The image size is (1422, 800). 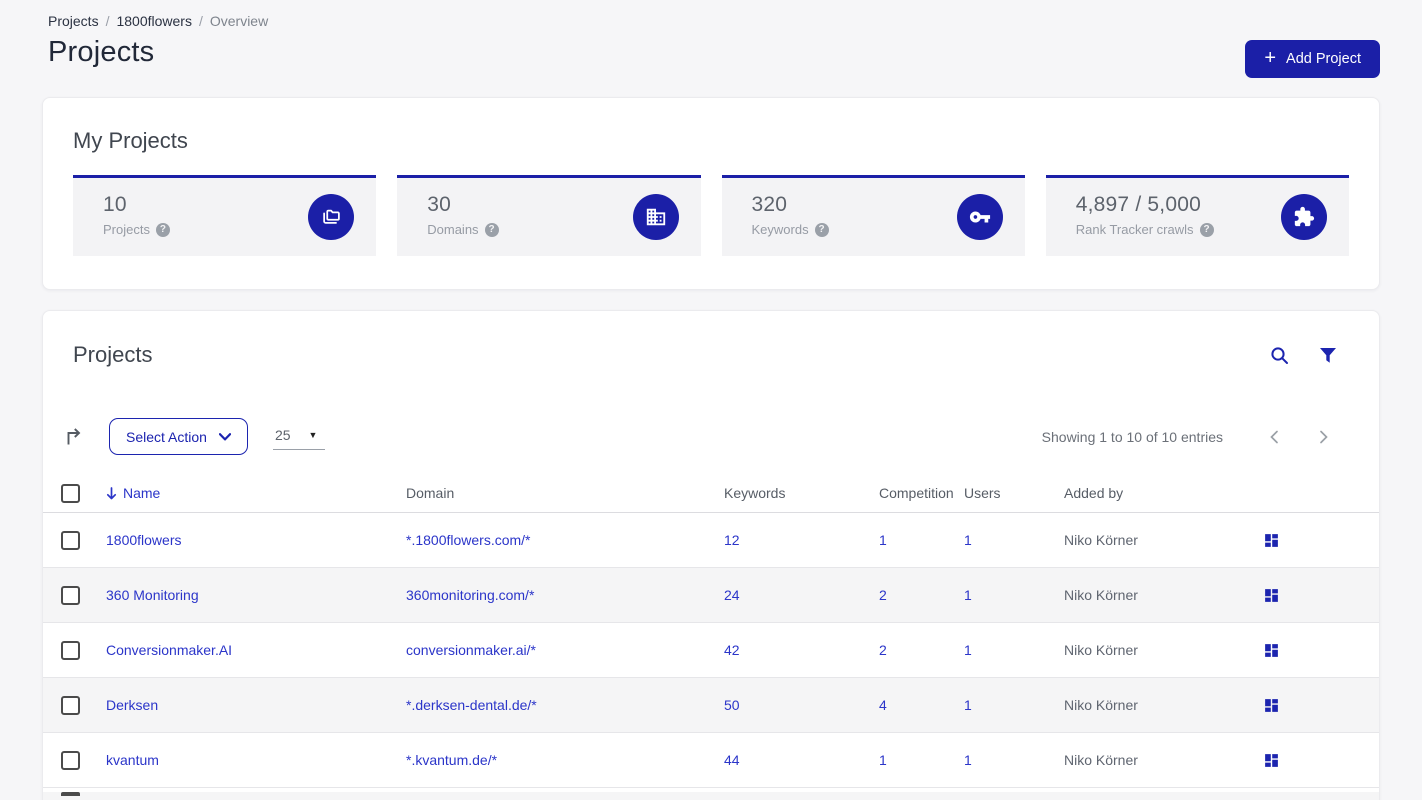 What do you see at coordinates (732, 705) in the screenshot?
I see `project-keywords-value: 50` at bounding box center [732, 705].